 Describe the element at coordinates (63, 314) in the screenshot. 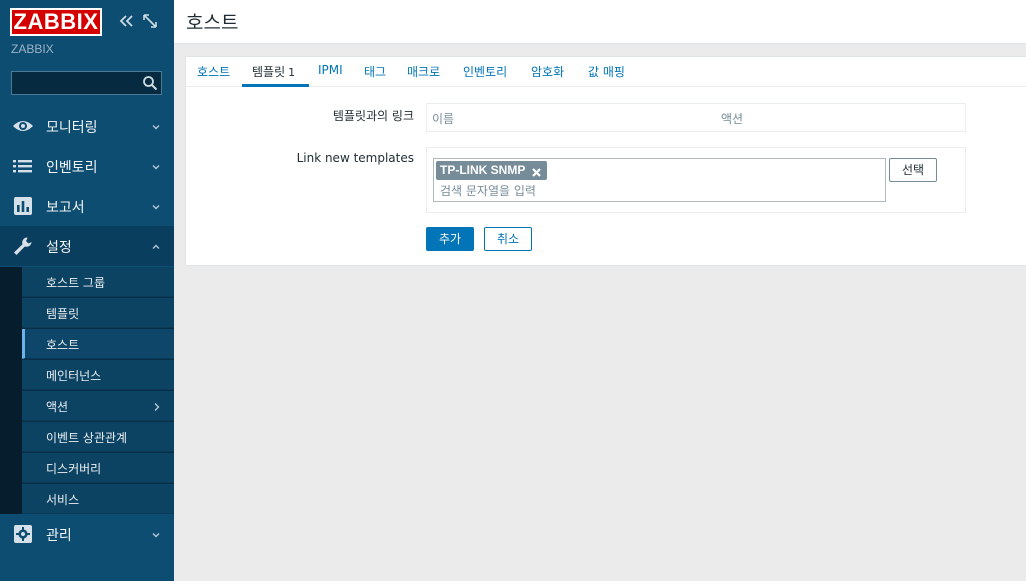

I see `submenu-label: 템플릿` at that location.